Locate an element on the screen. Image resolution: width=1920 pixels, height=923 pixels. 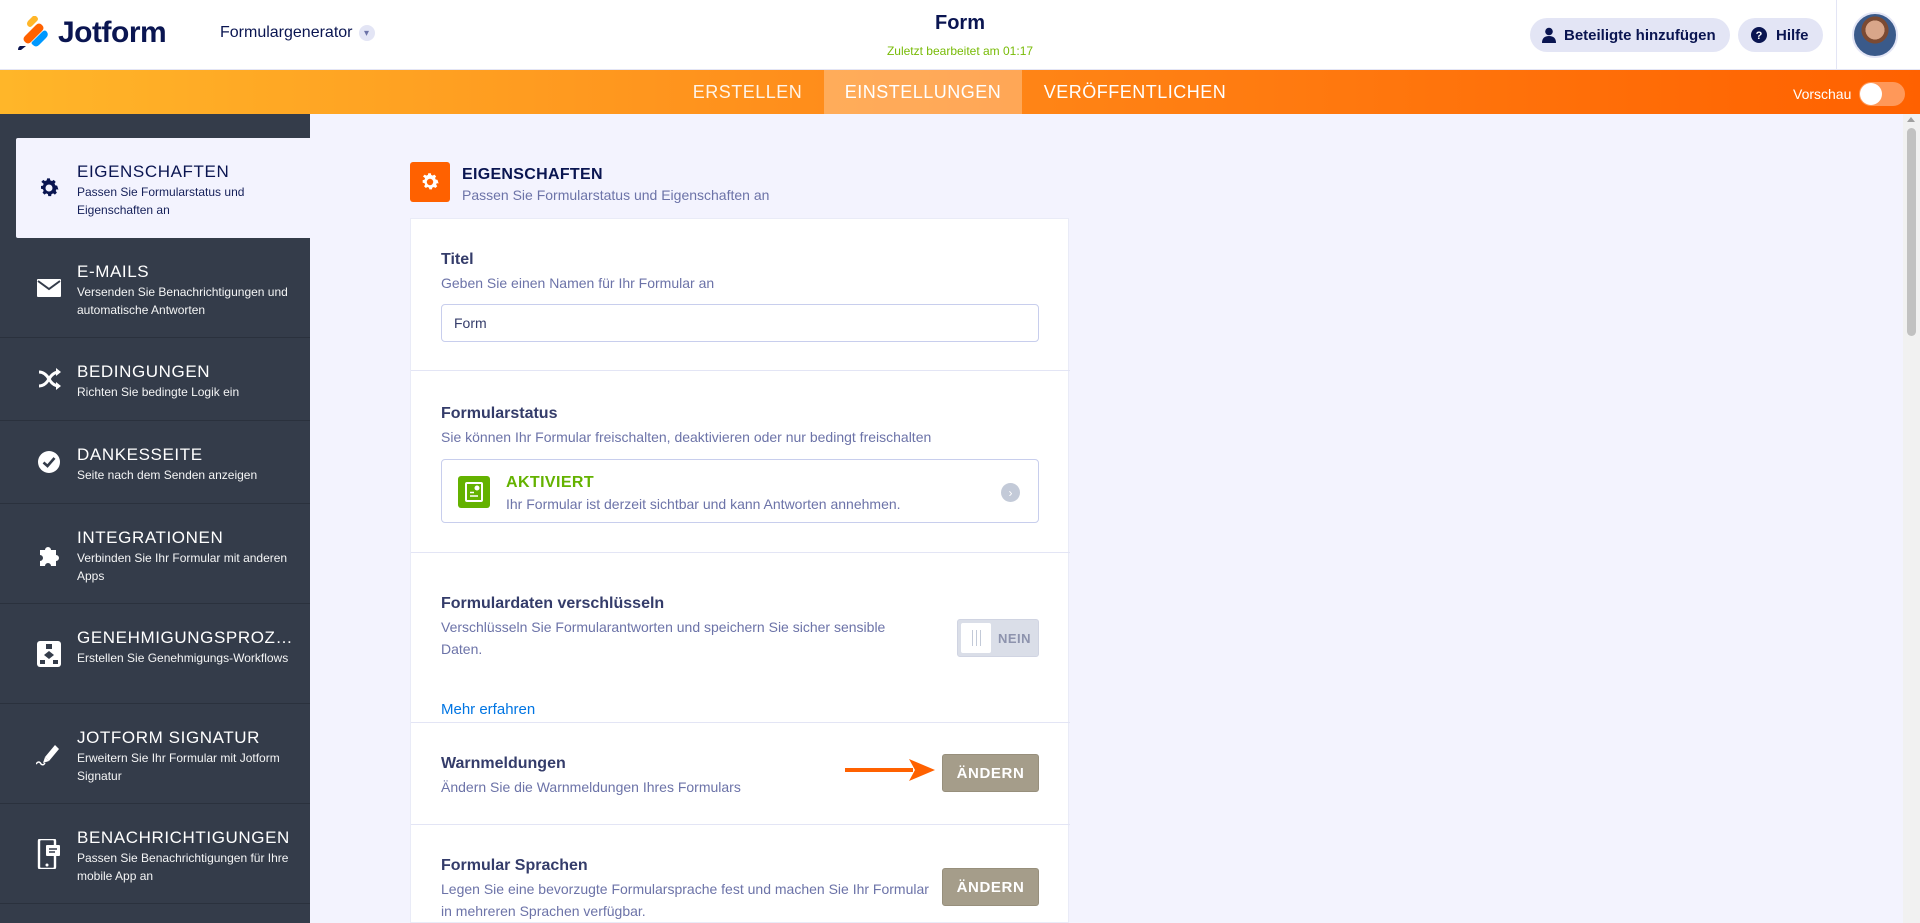
header-divider is located at coordinates (1836, 35).